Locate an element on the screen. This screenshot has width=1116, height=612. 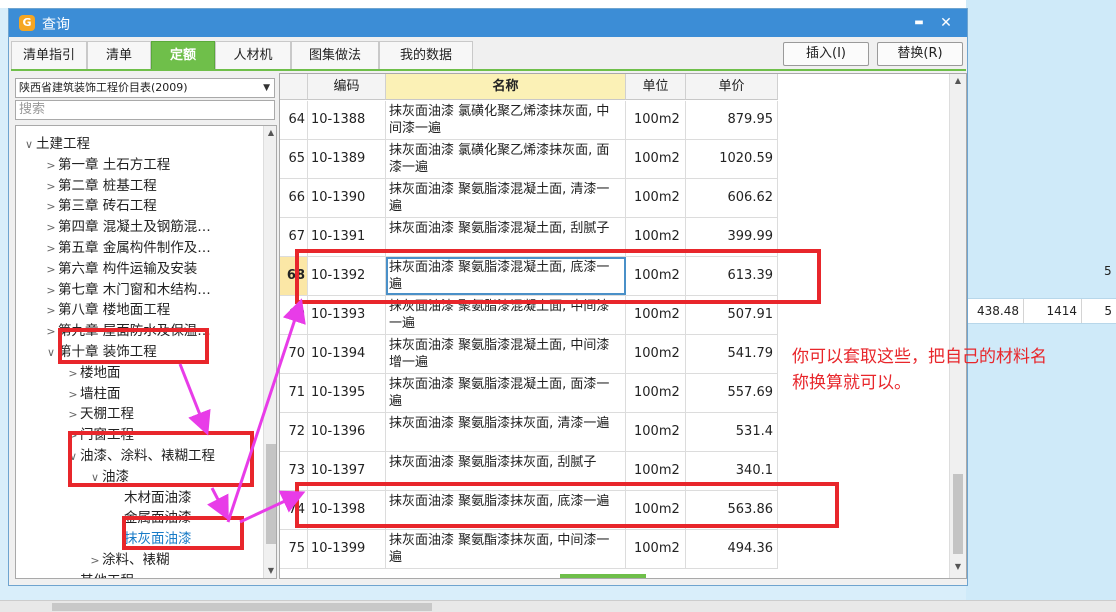
tree-node: ∨ 油漆 is located at coordinates (108, 477).